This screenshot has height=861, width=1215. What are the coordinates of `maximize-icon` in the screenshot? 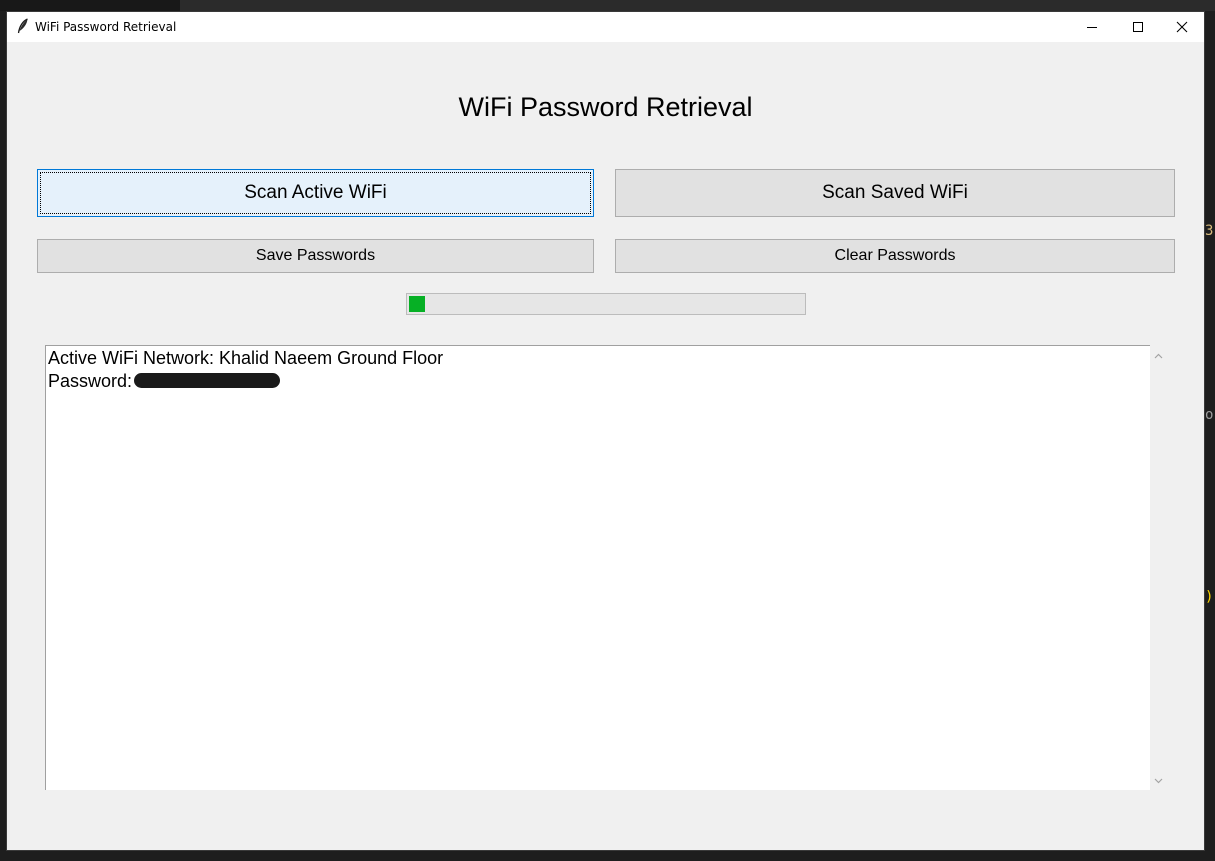 It's located at (1138, 27).